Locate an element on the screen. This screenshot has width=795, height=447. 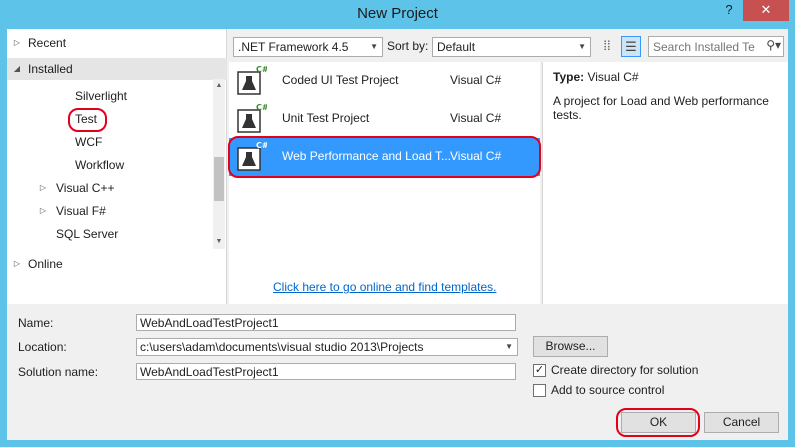
template-item-coded-ui: C# Coded UI Test Project Visual C# is located at coordinates (384, 81).